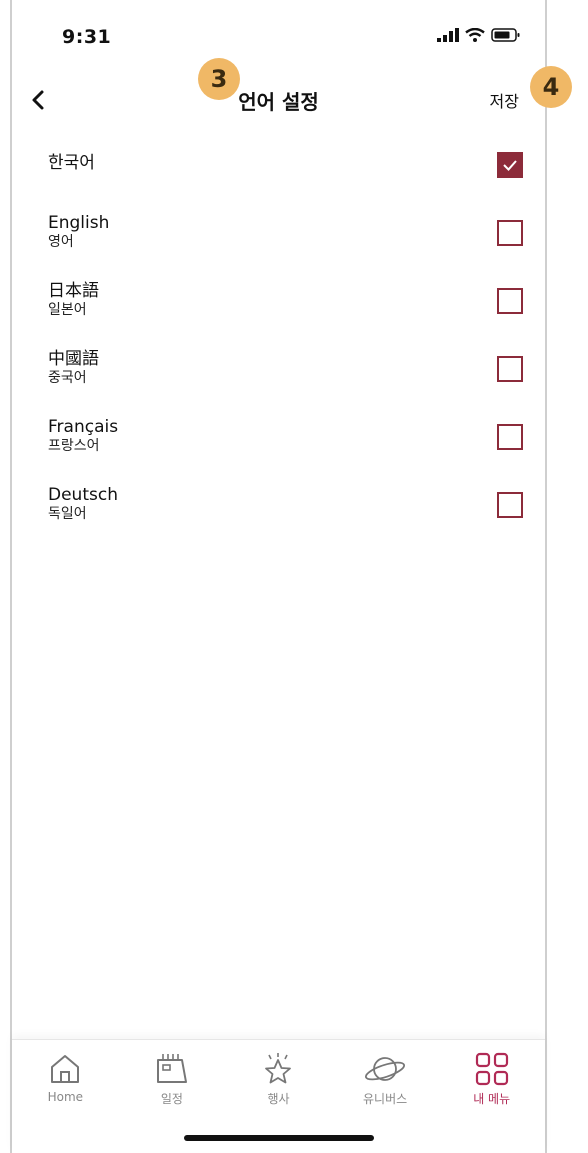 This screenshot has width=588, height=1153. Describe the element at coordinates (504, 100) in the screenshot. I see `save-button: 저장` at that location.